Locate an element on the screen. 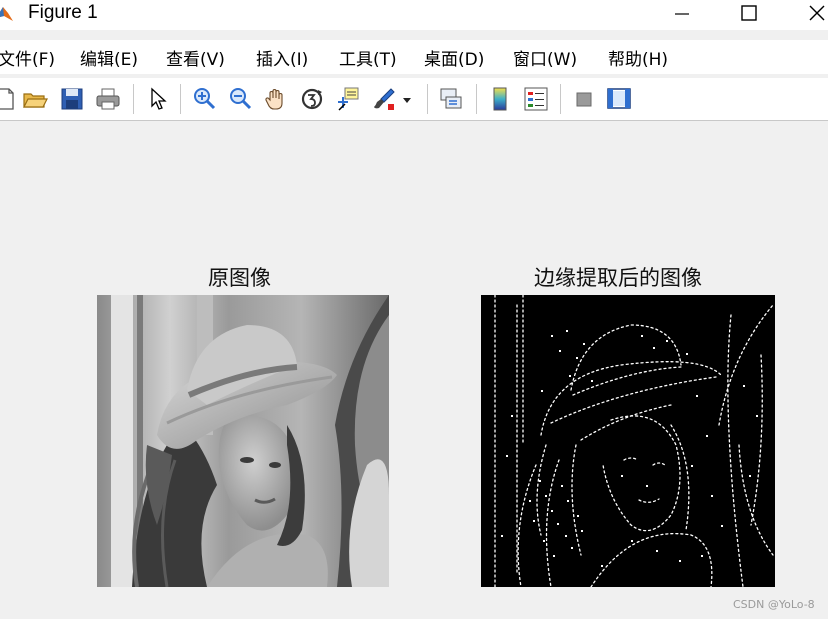 The width and height of the screenshot is (828, 619). rotate-3d-button is located at coordinates (312, 99).